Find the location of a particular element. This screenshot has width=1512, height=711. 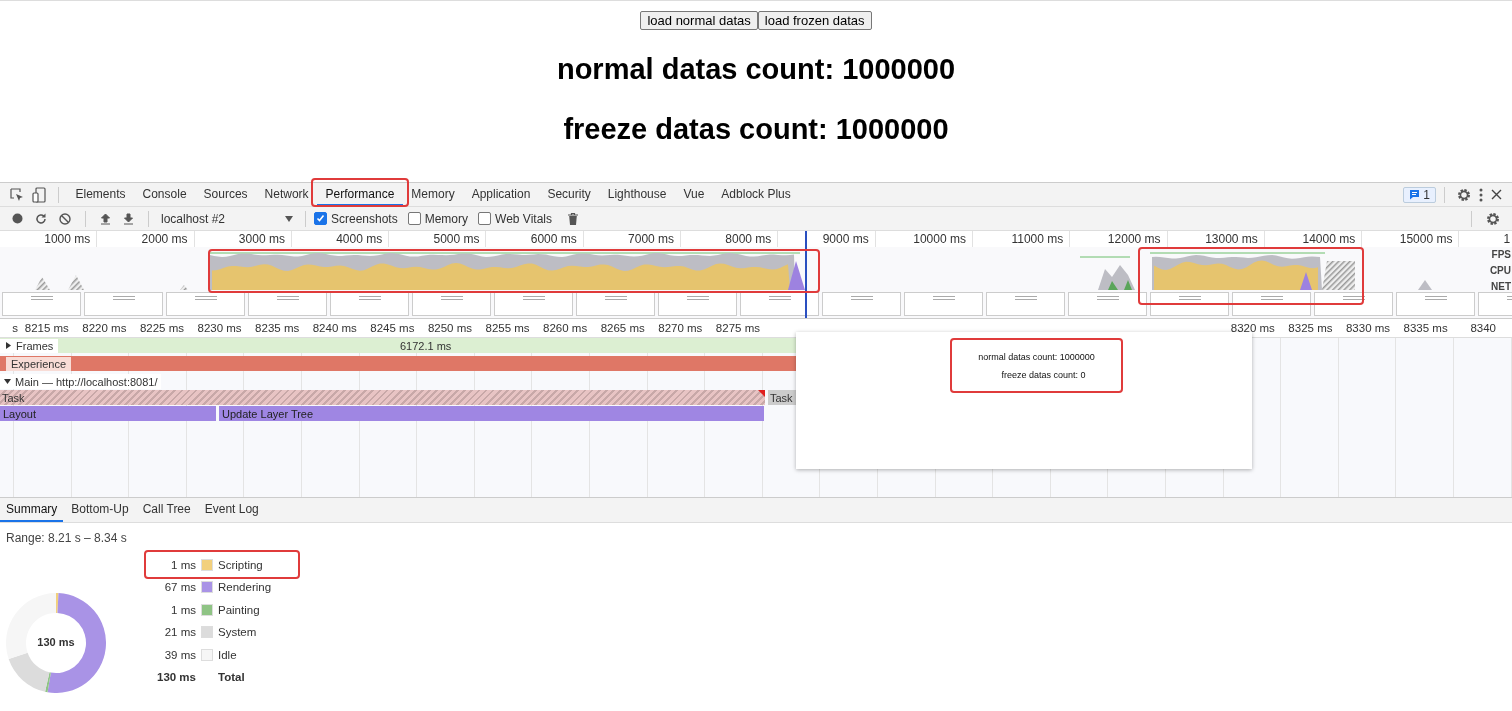

reload-icon is located at coordinates (41, 218).